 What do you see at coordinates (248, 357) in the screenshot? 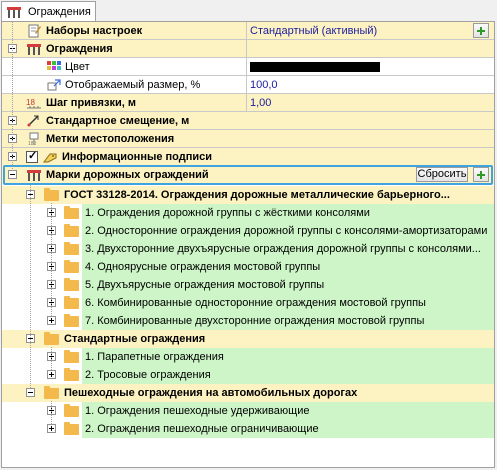
I see `list-item: 1. Парапетные ограждения` at bounding box center [248, 357].